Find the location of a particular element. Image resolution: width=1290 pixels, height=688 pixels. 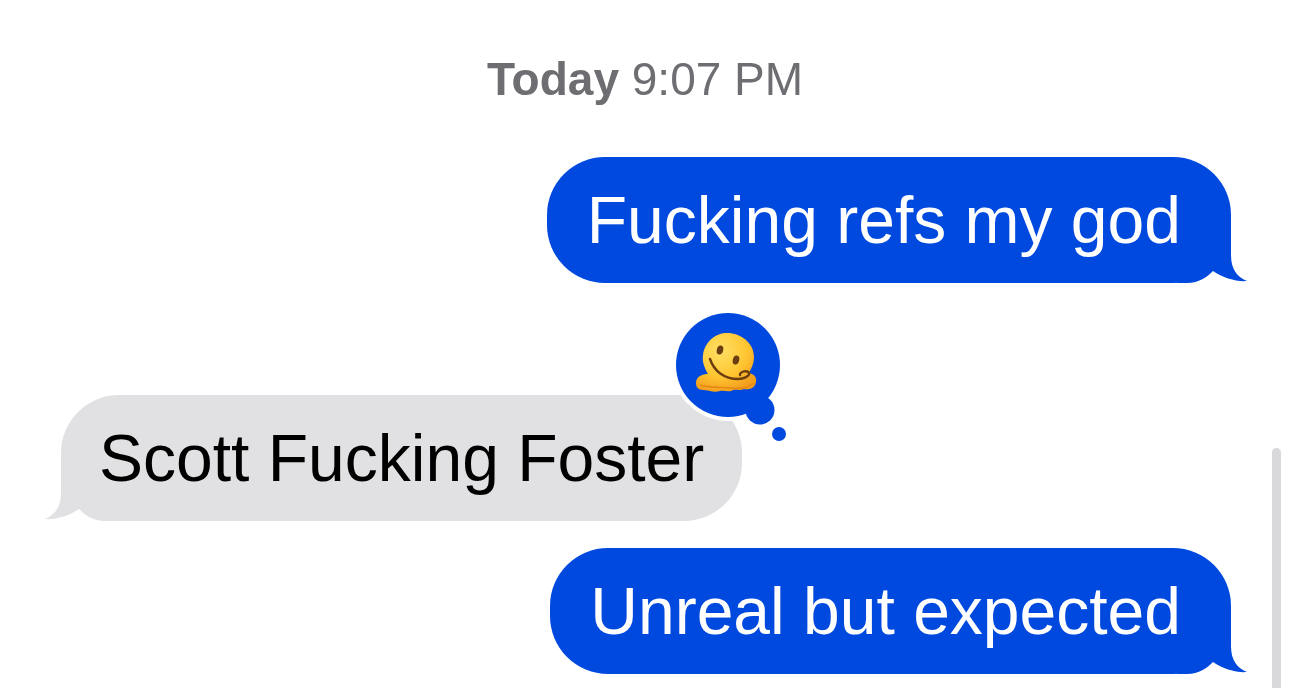

timestamp: Today 9:07 PM is located at coordinates (645, 79).